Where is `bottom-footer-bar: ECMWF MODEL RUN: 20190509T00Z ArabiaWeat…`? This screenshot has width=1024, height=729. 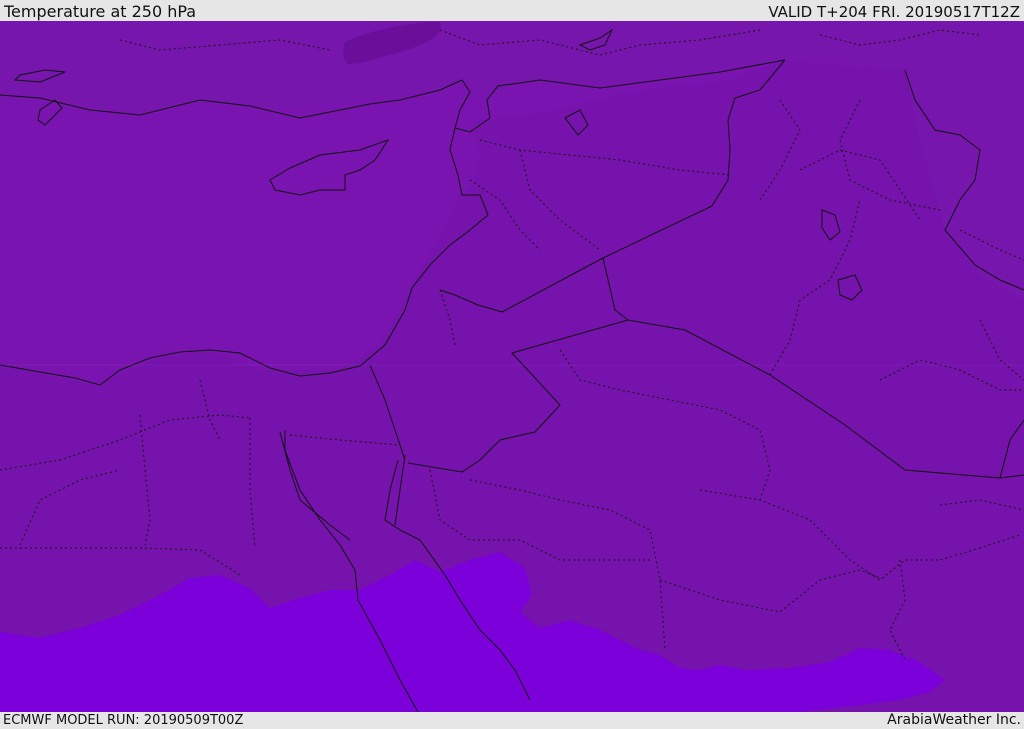
bottom-footer-bar: ECMWF MODEL RUN: 20190509T00Z ArabiaWeat… is located at coordinates (512, 720).